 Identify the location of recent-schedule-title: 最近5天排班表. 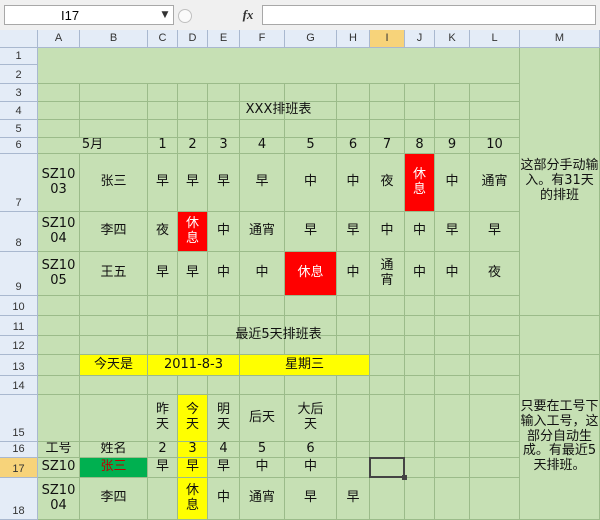
(279, 335).